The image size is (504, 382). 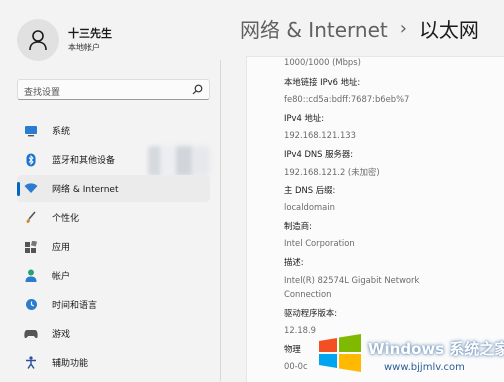 I want to click on sidebar-item-label: 辅助功能, so click(x=70, y=364).